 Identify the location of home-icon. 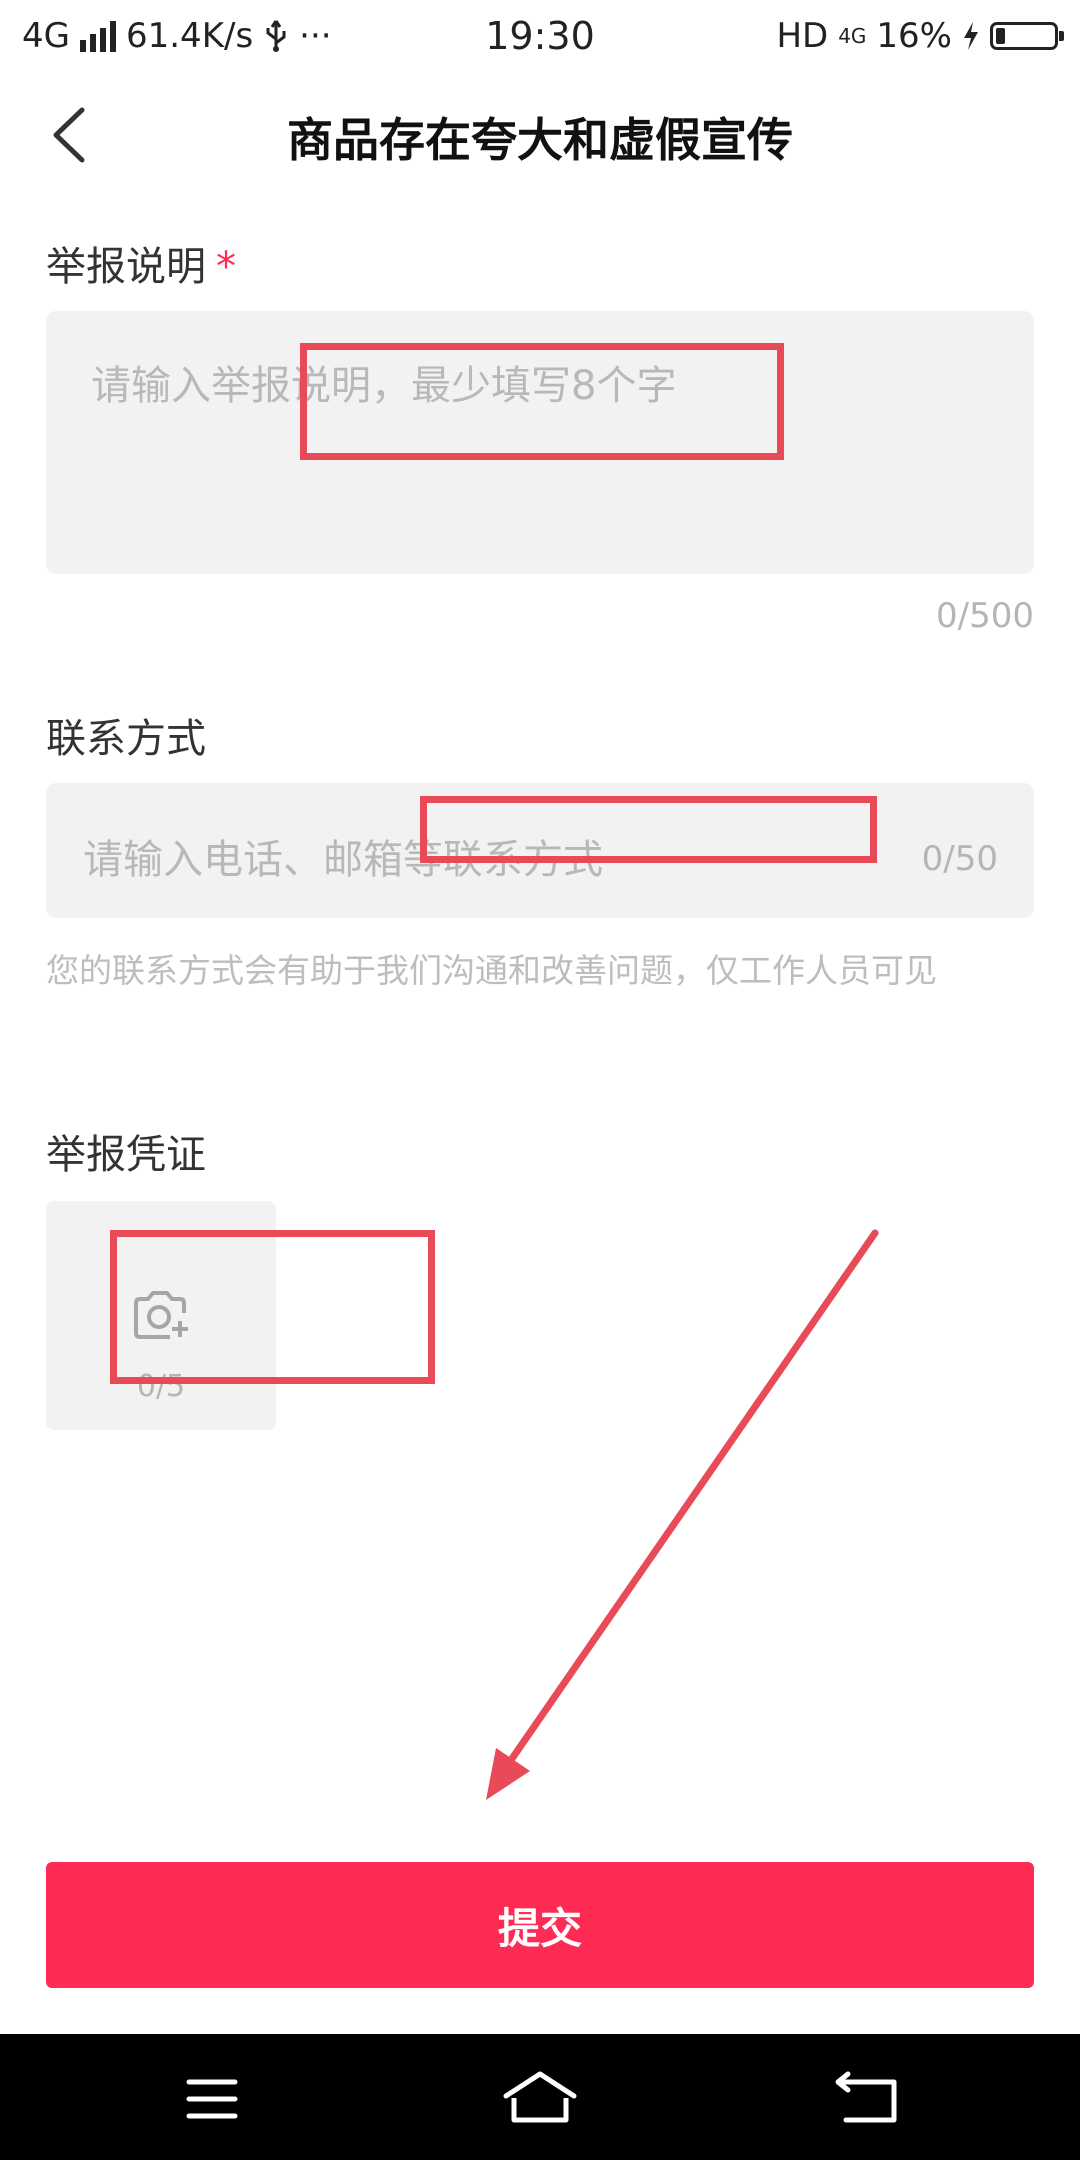
(540, 2097).